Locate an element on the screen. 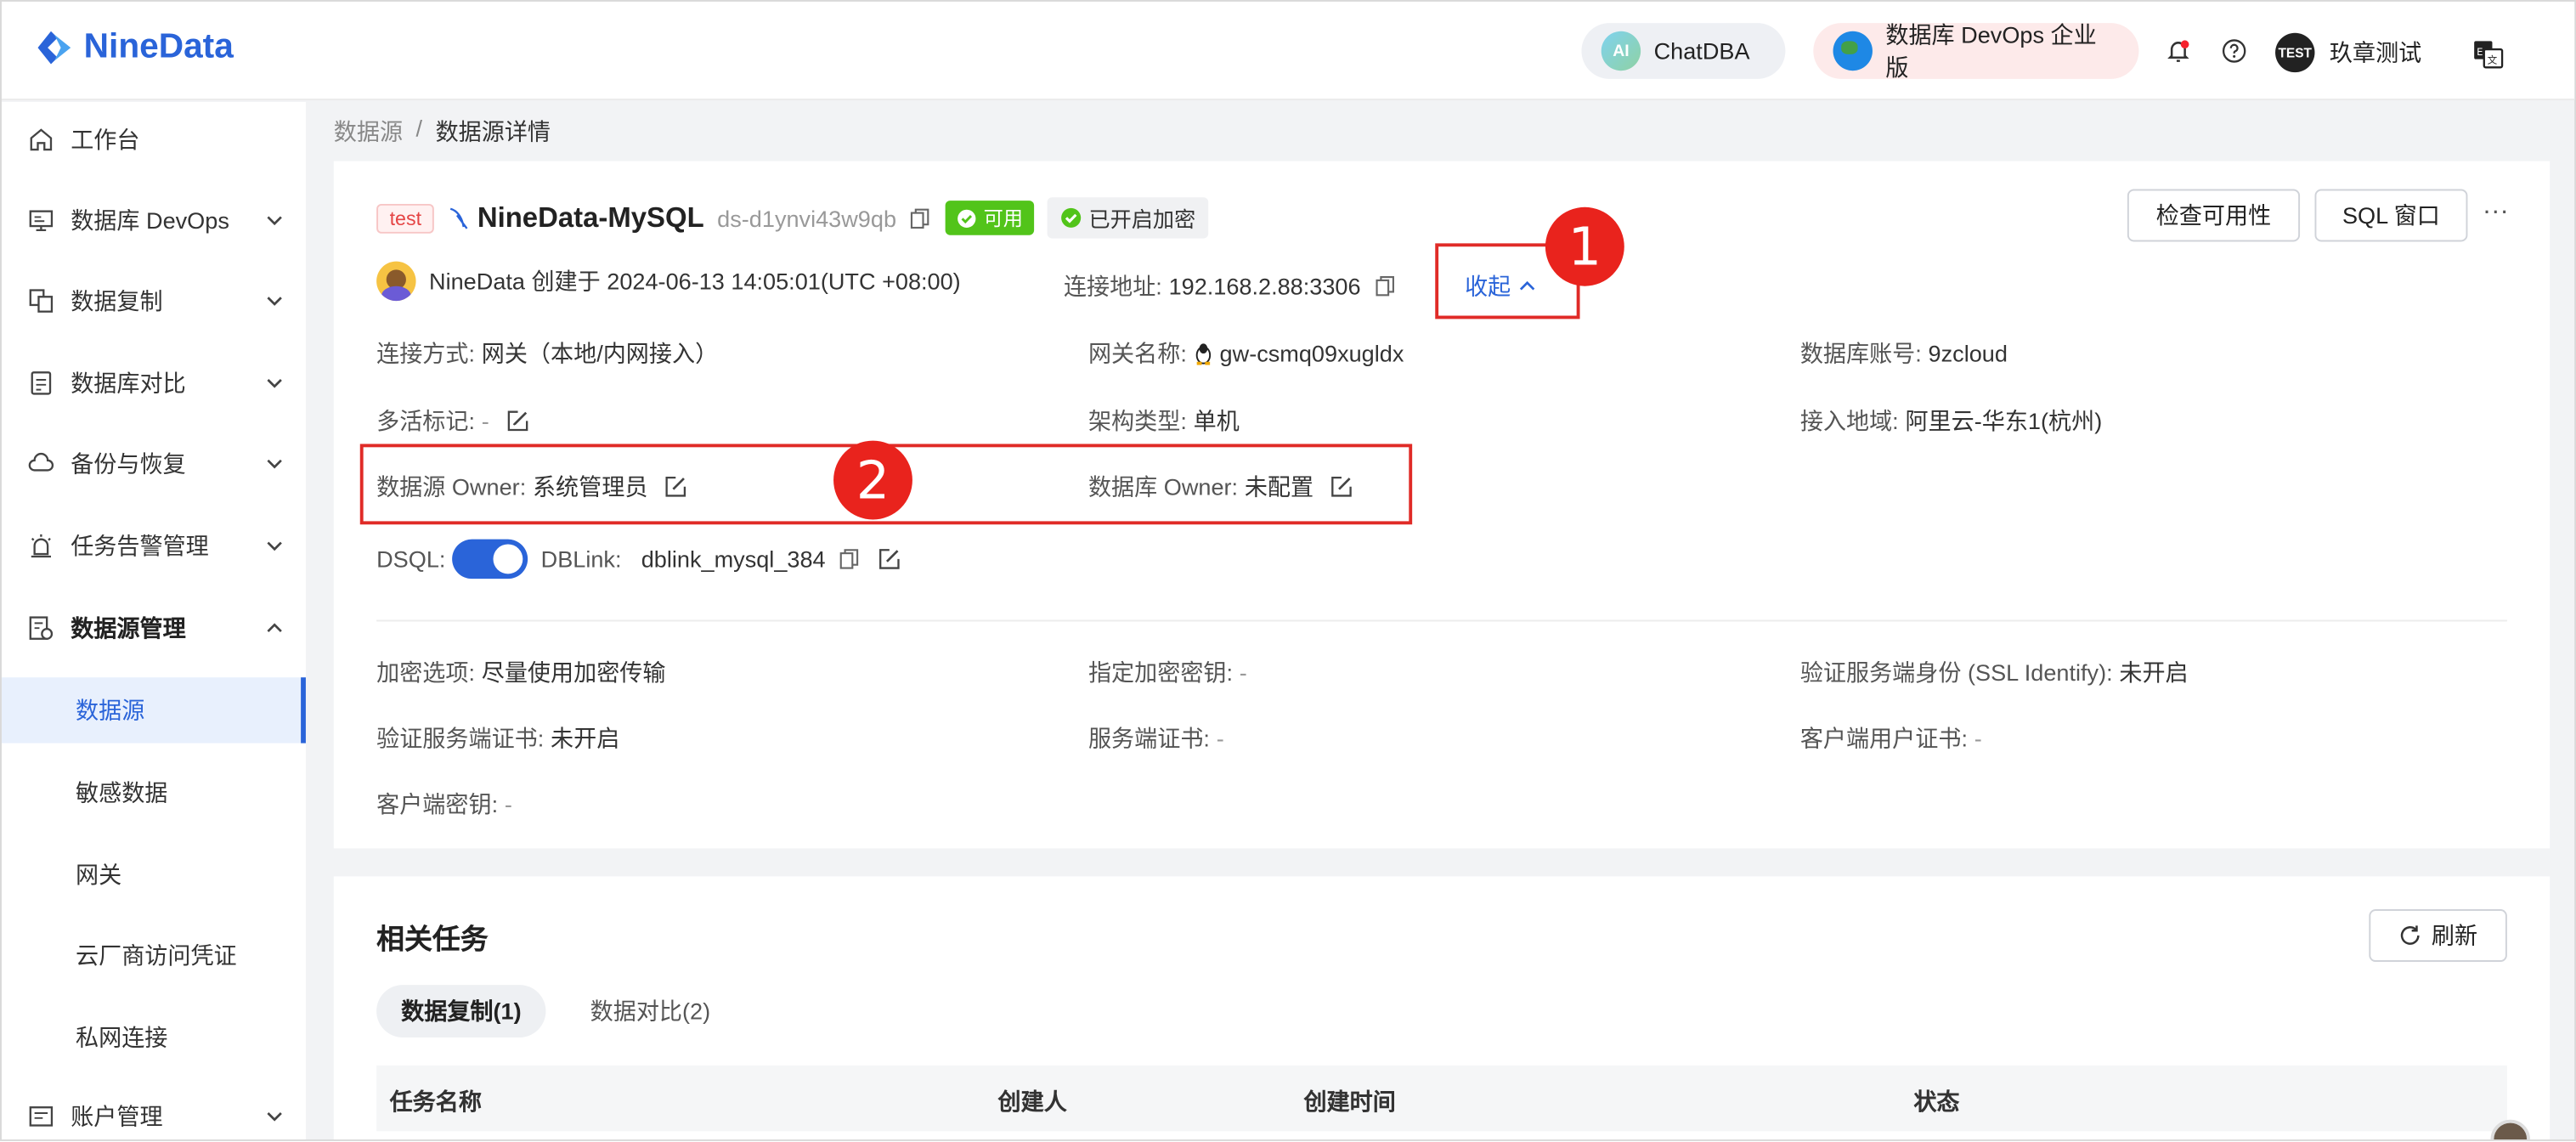 Image resolution: width=2576 pixels, height=1142 pixels. server-cert-field: 服务端证书: - is located at coordinates (1156, 738).